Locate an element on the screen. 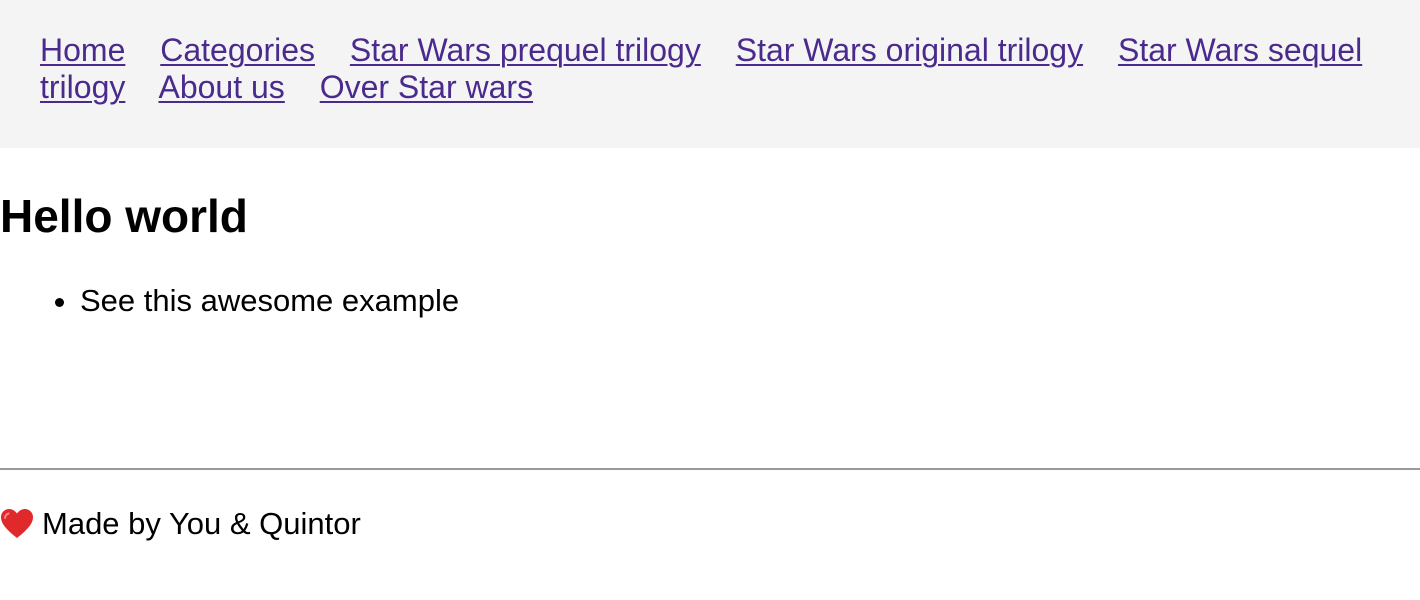  example-list: See this awesome example is located at coordinates (229, 301).